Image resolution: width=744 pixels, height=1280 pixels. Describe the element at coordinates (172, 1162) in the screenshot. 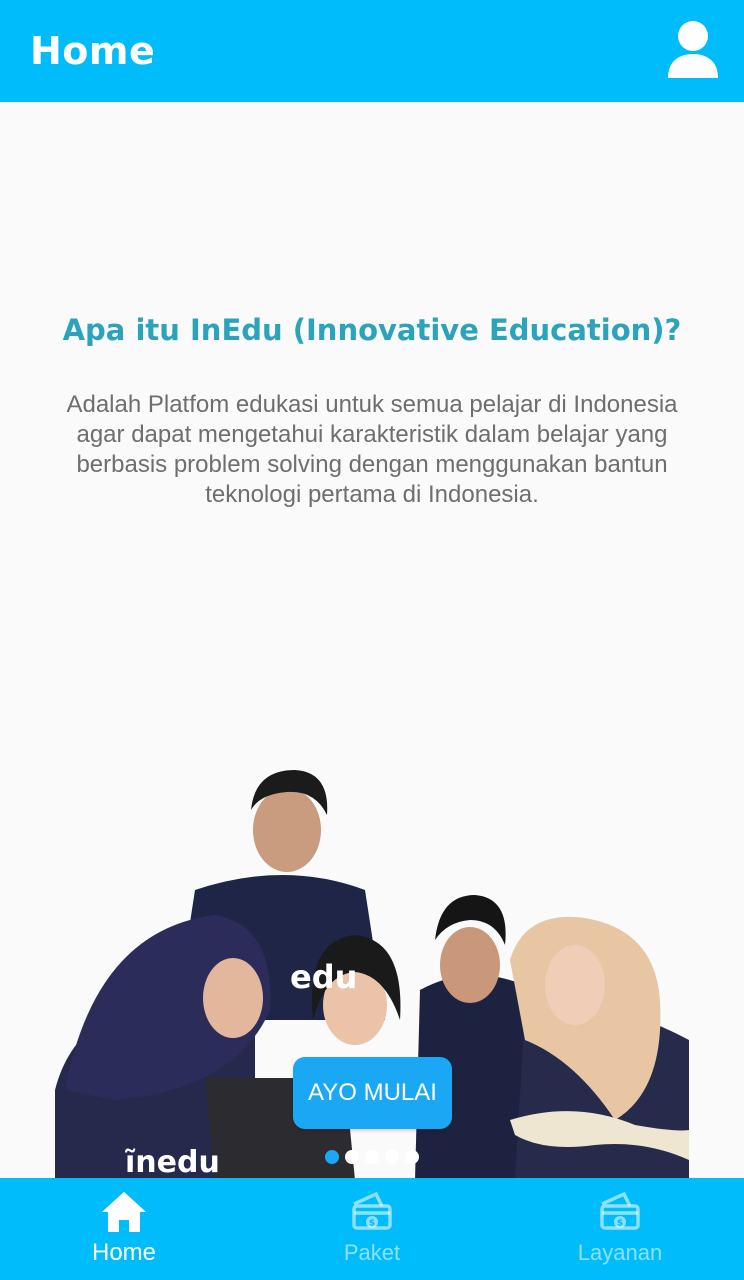

I see `svg-text: ĩnedu` at that location.